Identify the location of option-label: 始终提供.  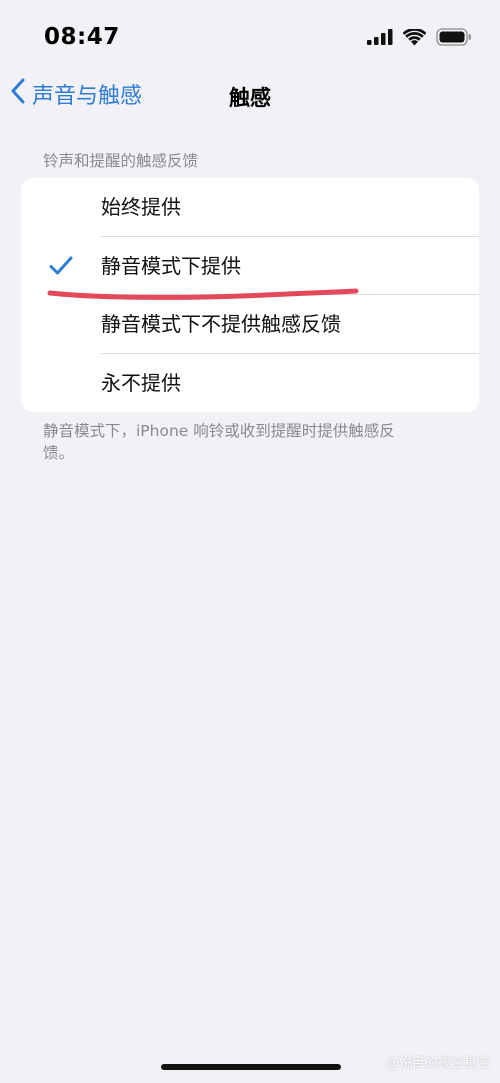
(141, 207).